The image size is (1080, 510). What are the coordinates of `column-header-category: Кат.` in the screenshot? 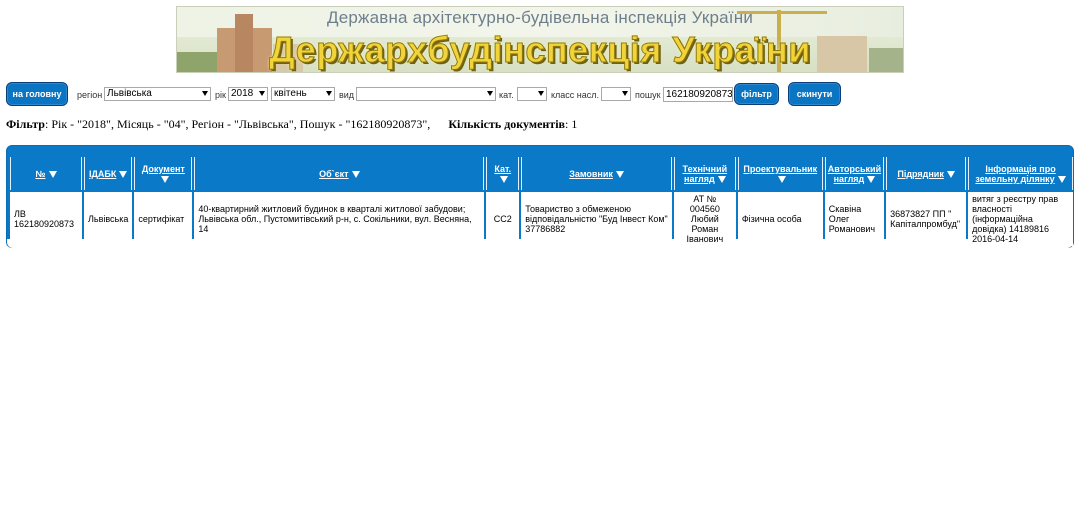 It's located at (503, 173).